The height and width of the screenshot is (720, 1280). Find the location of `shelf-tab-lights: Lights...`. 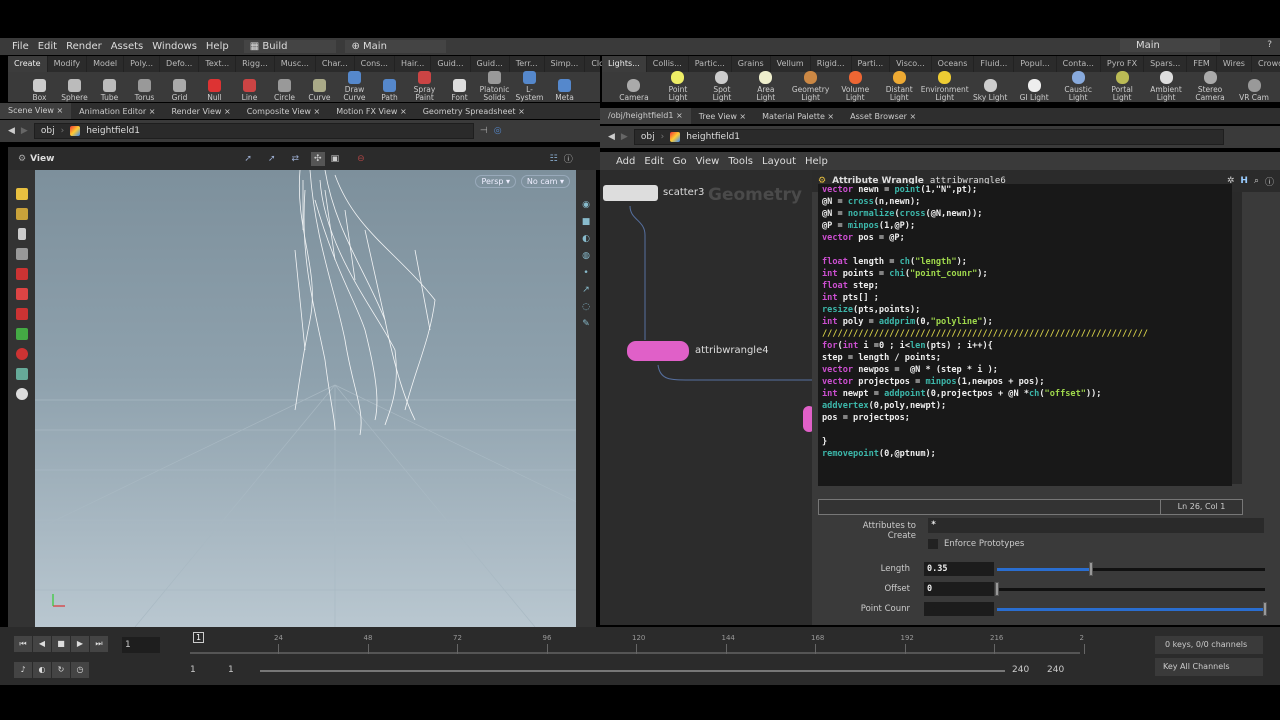

shelf-tab-lights: Lights... is located at coordinates (624, 64).